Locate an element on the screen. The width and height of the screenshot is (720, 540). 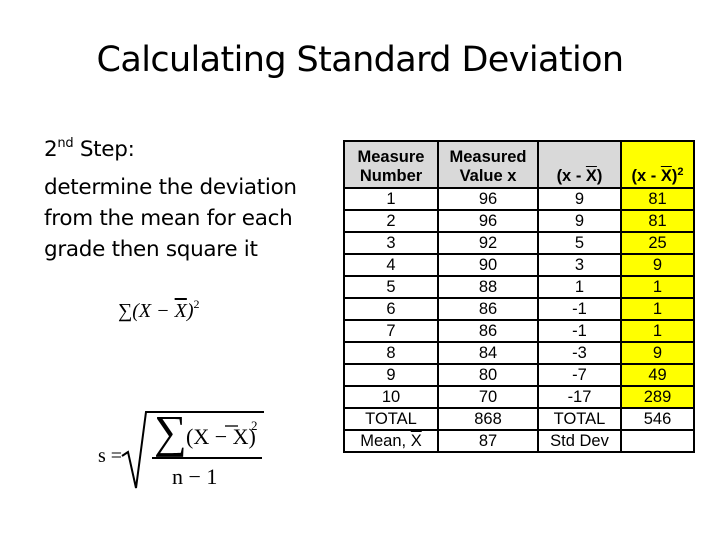
cell-measure-number: 4 is located at coordinates (391, 265).